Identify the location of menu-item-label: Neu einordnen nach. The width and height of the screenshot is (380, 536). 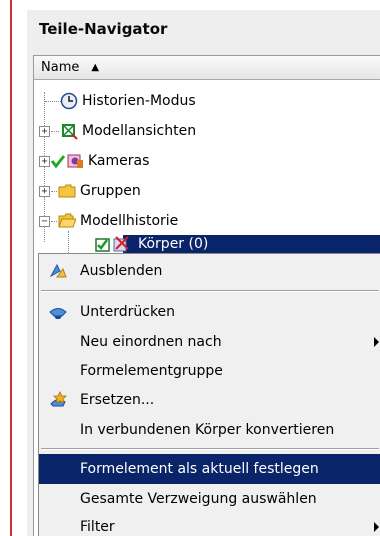
(151, 342).